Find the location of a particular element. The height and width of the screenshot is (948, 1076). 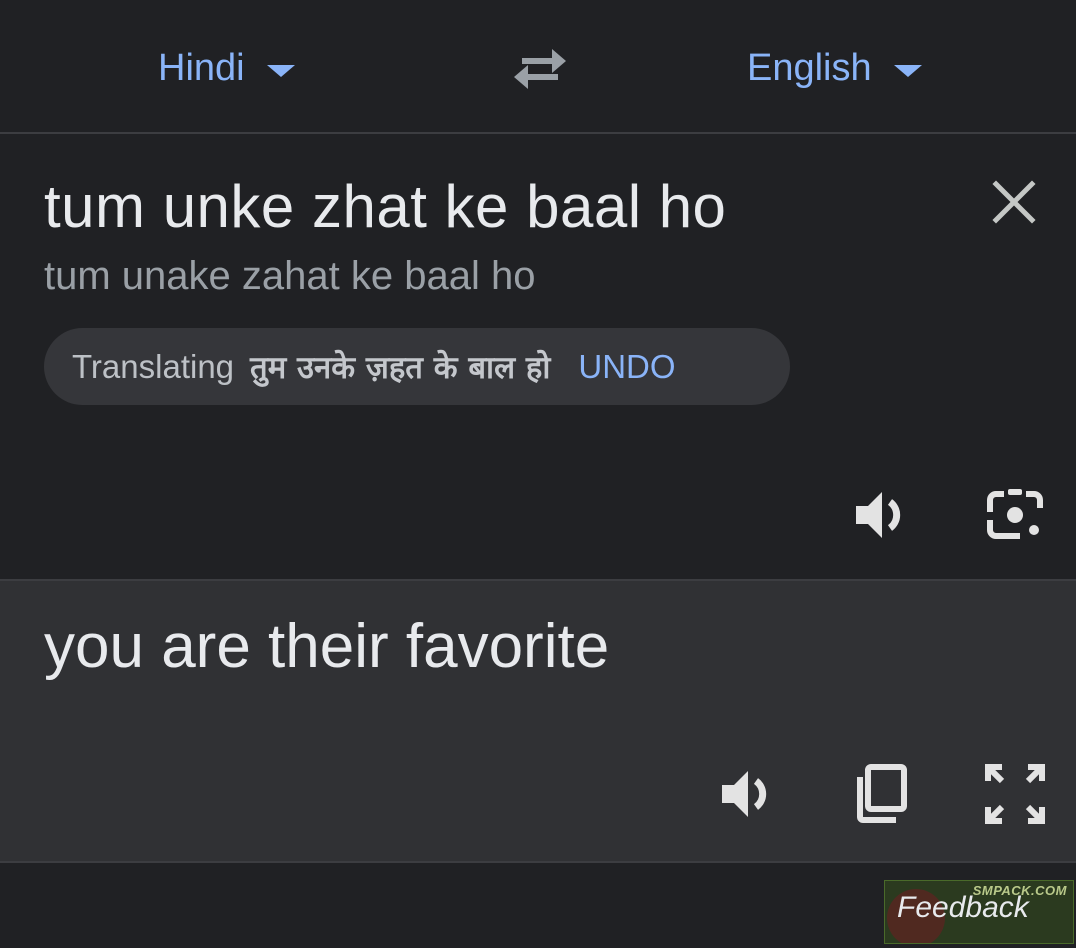

language-bar: Hindi English is located at coordinates (538, 67).